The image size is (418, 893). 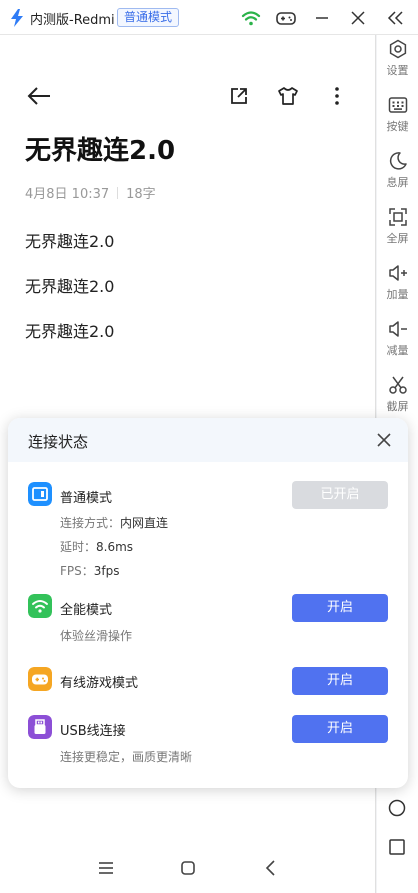 What do you see at coordinates (67, 194) in the screenshot?
I see `note-date: 4月8日 10:37` at bounding box center [67, 194].